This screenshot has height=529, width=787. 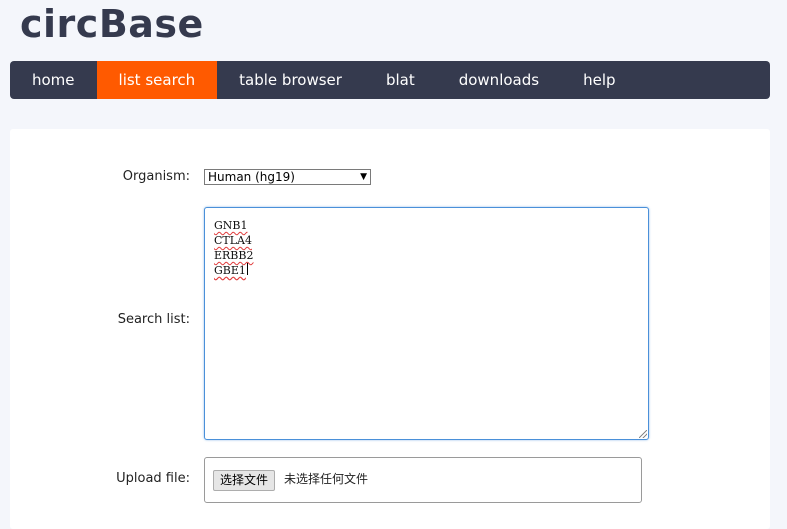 What do you see at coordinates (153, 319) in the screenshot?
I see `search-list-label: Search list:` at bounding box center [153, 319].